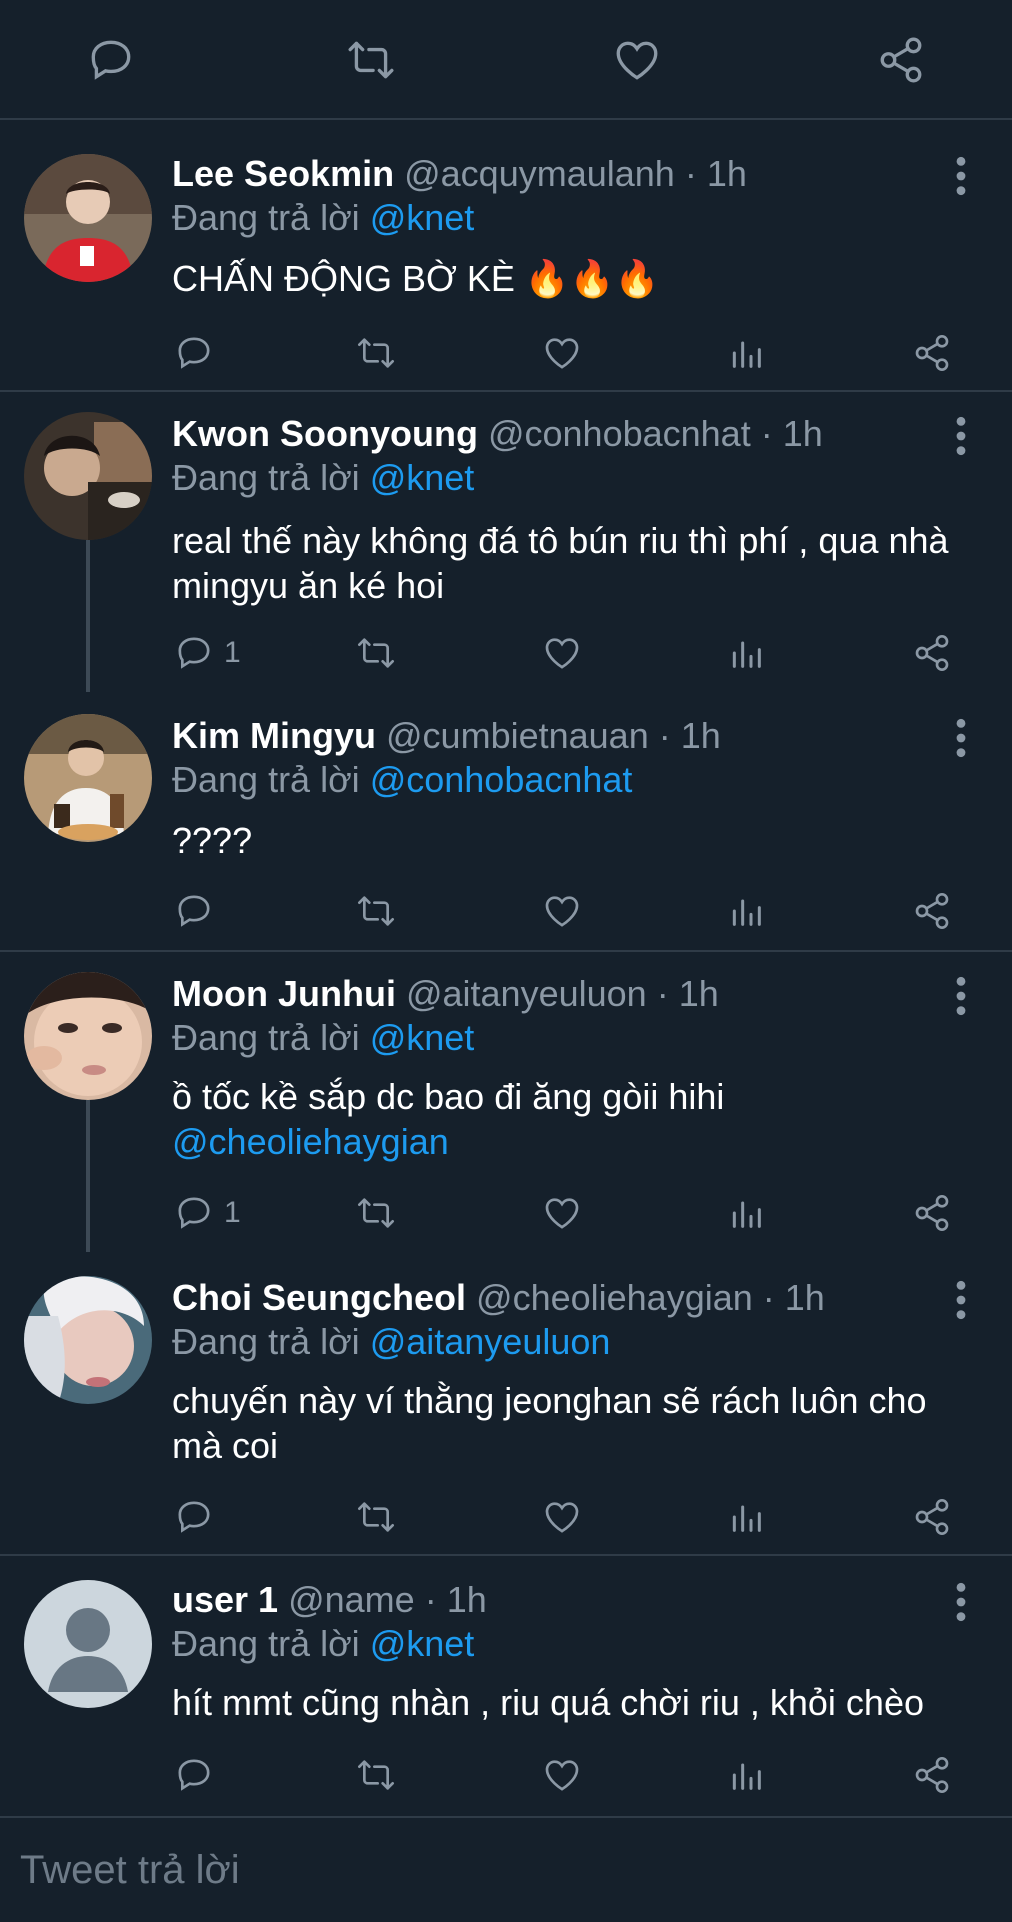 The width and height of the screenshot is (1012, 1922). I want to click on display-name: Kim Mingyu, so click(274, 735).